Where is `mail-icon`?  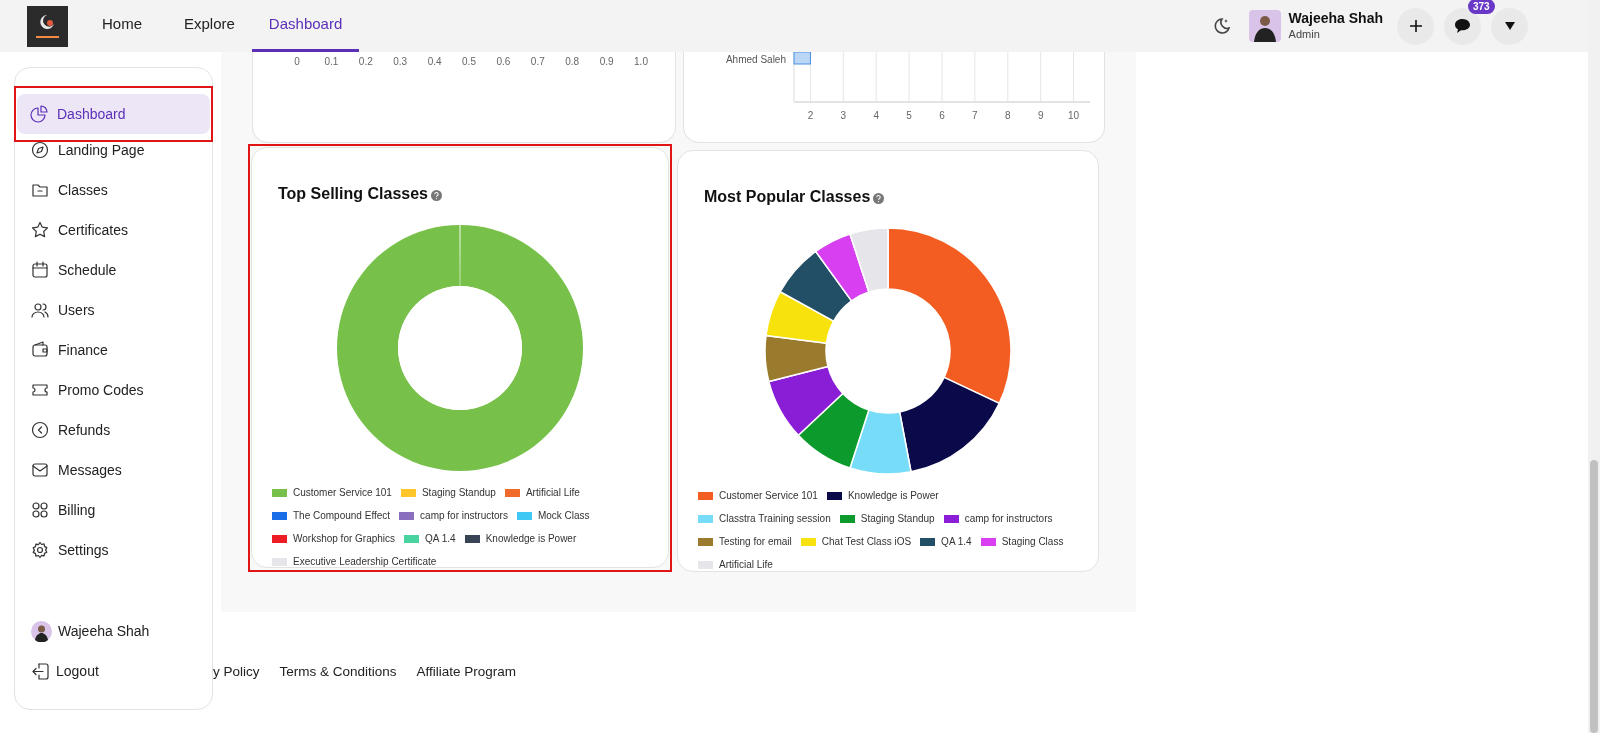
mail-icon is located at coordinates (40, 470).